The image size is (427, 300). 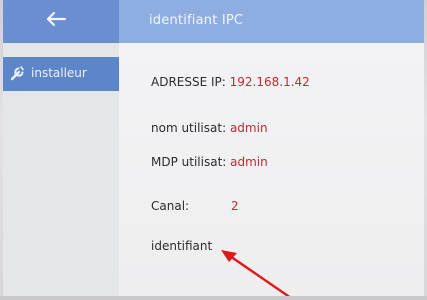 I want to click on identifiant-label: identifiant, so click(x=182, y=246).